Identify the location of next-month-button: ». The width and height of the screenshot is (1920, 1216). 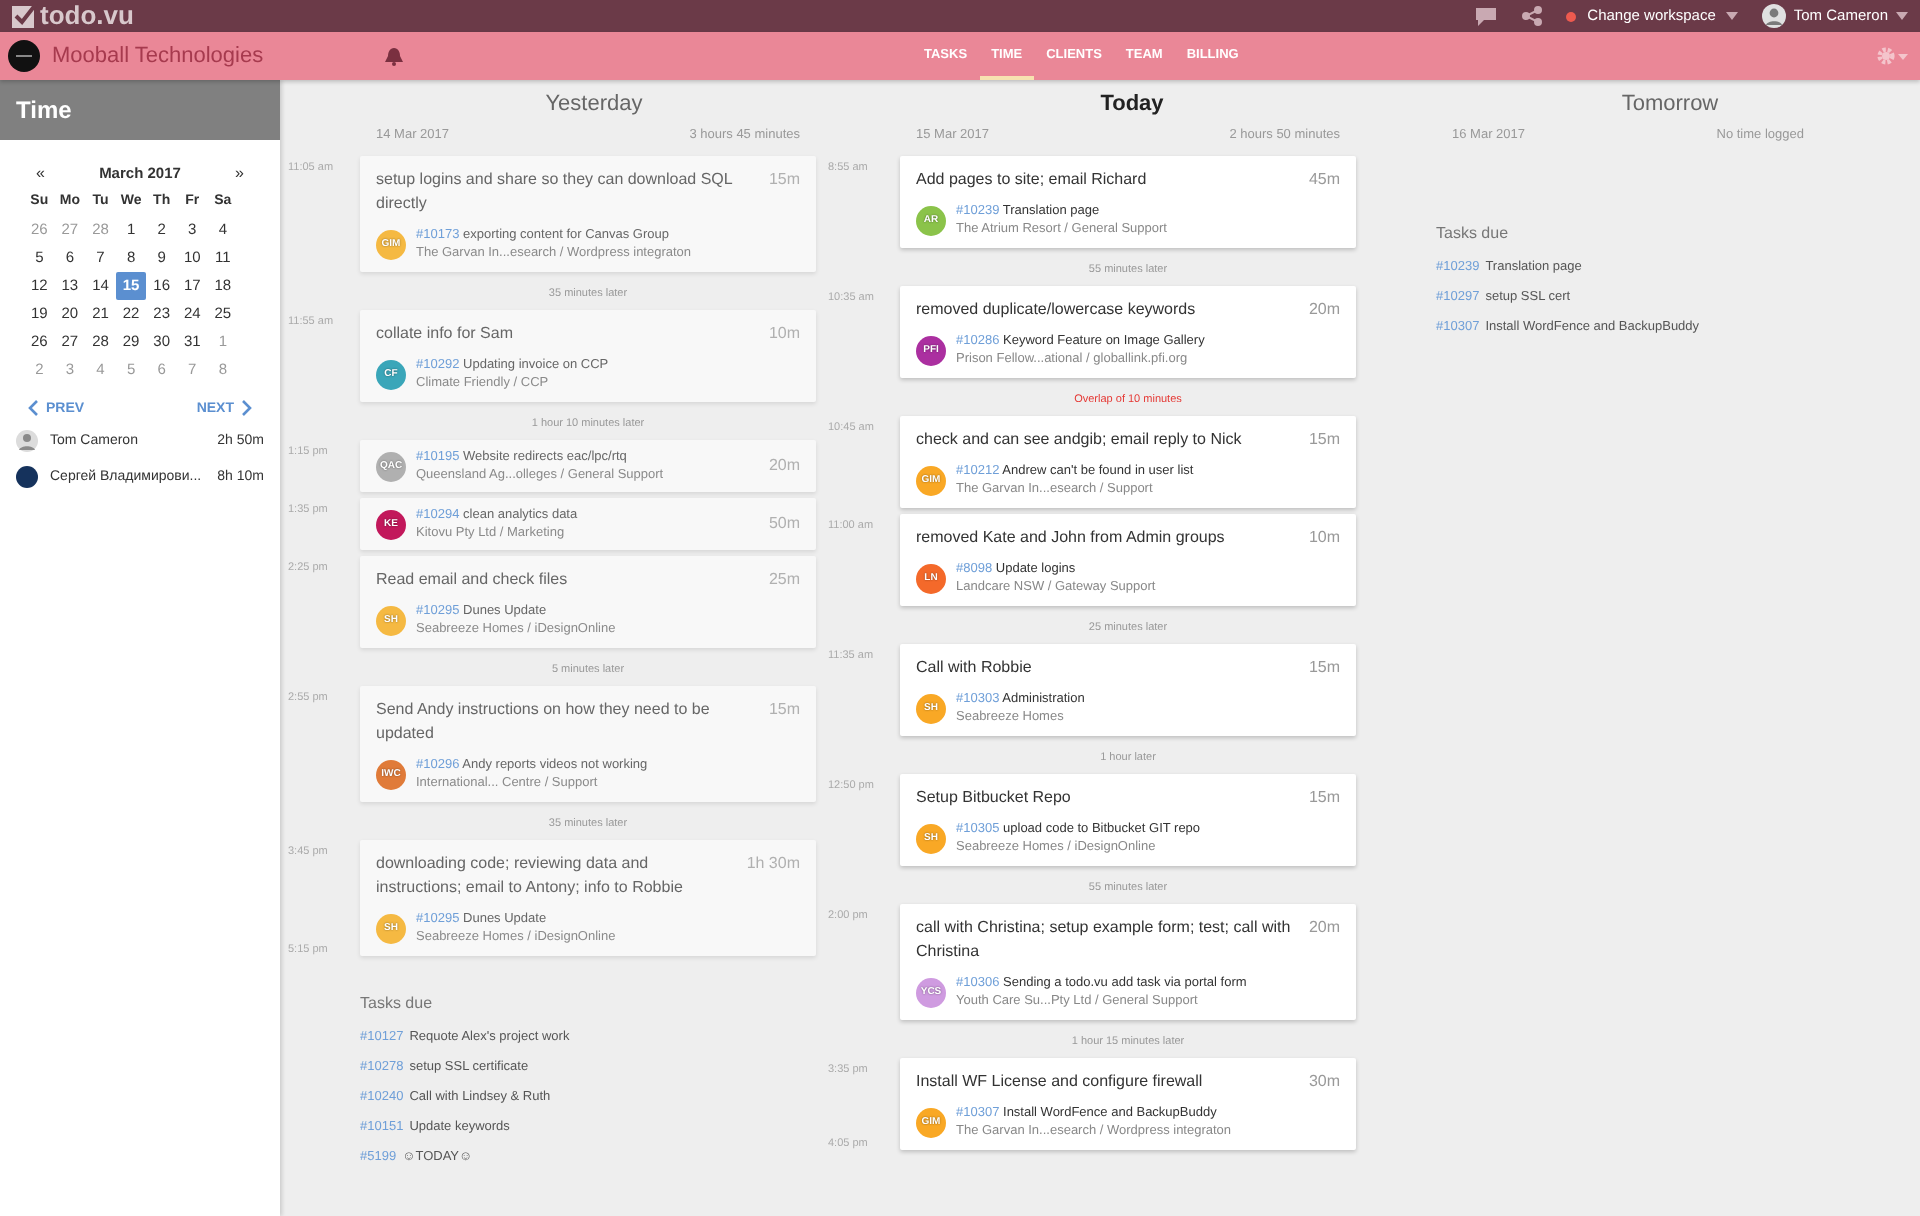
(239, 173).